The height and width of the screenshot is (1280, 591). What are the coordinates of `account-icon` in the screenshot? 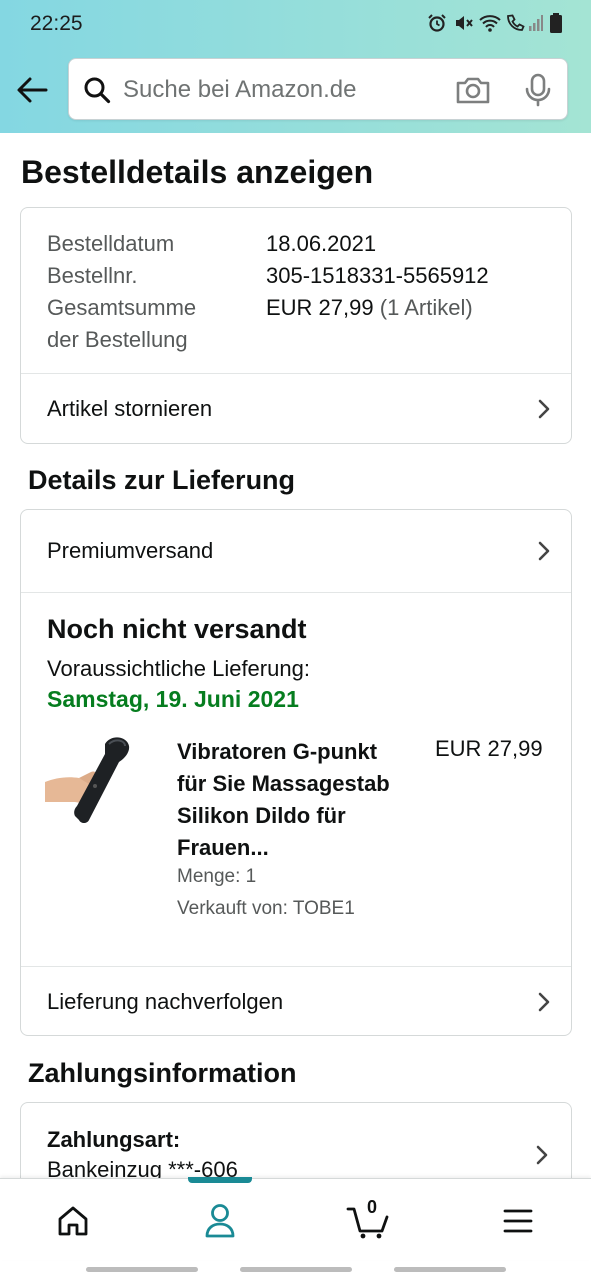 It's located at (220, 1221).